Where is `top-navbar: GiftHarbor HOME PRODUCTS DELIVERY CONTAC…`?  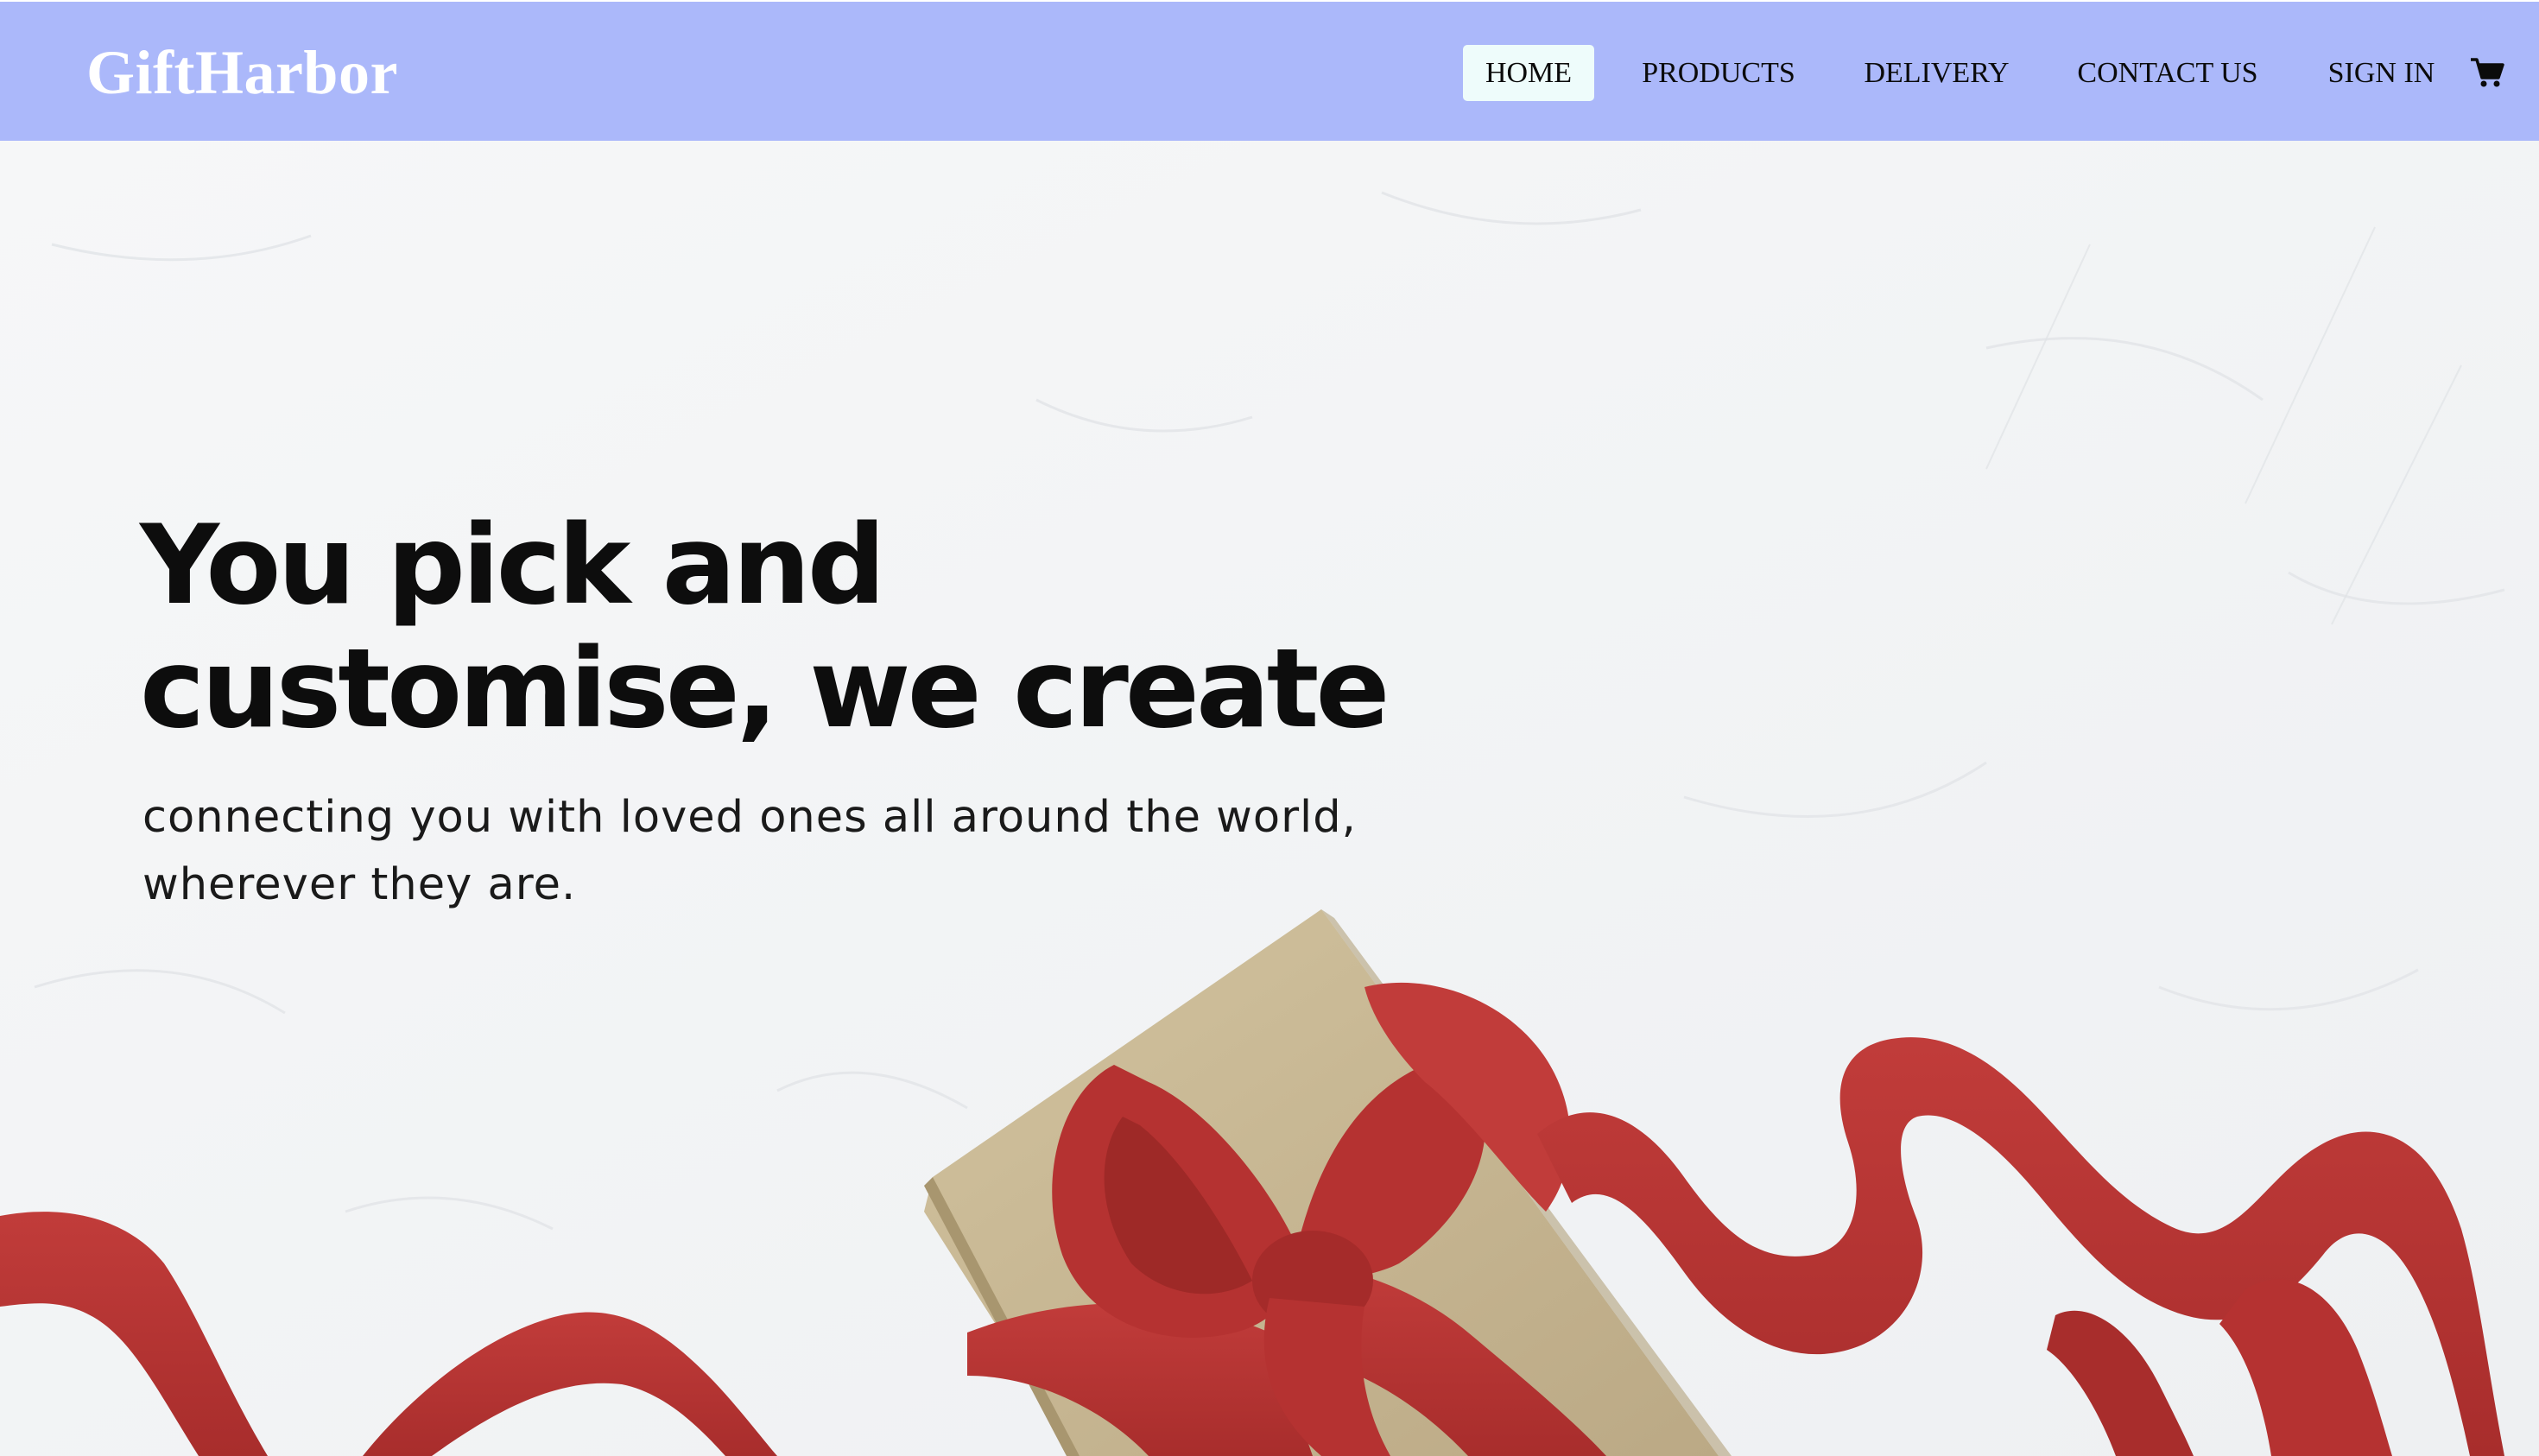 top-navbar: GiftHarbor HOME PRODUCTS DELIVERY CONTAC… is located at coordinates (1269, 70).